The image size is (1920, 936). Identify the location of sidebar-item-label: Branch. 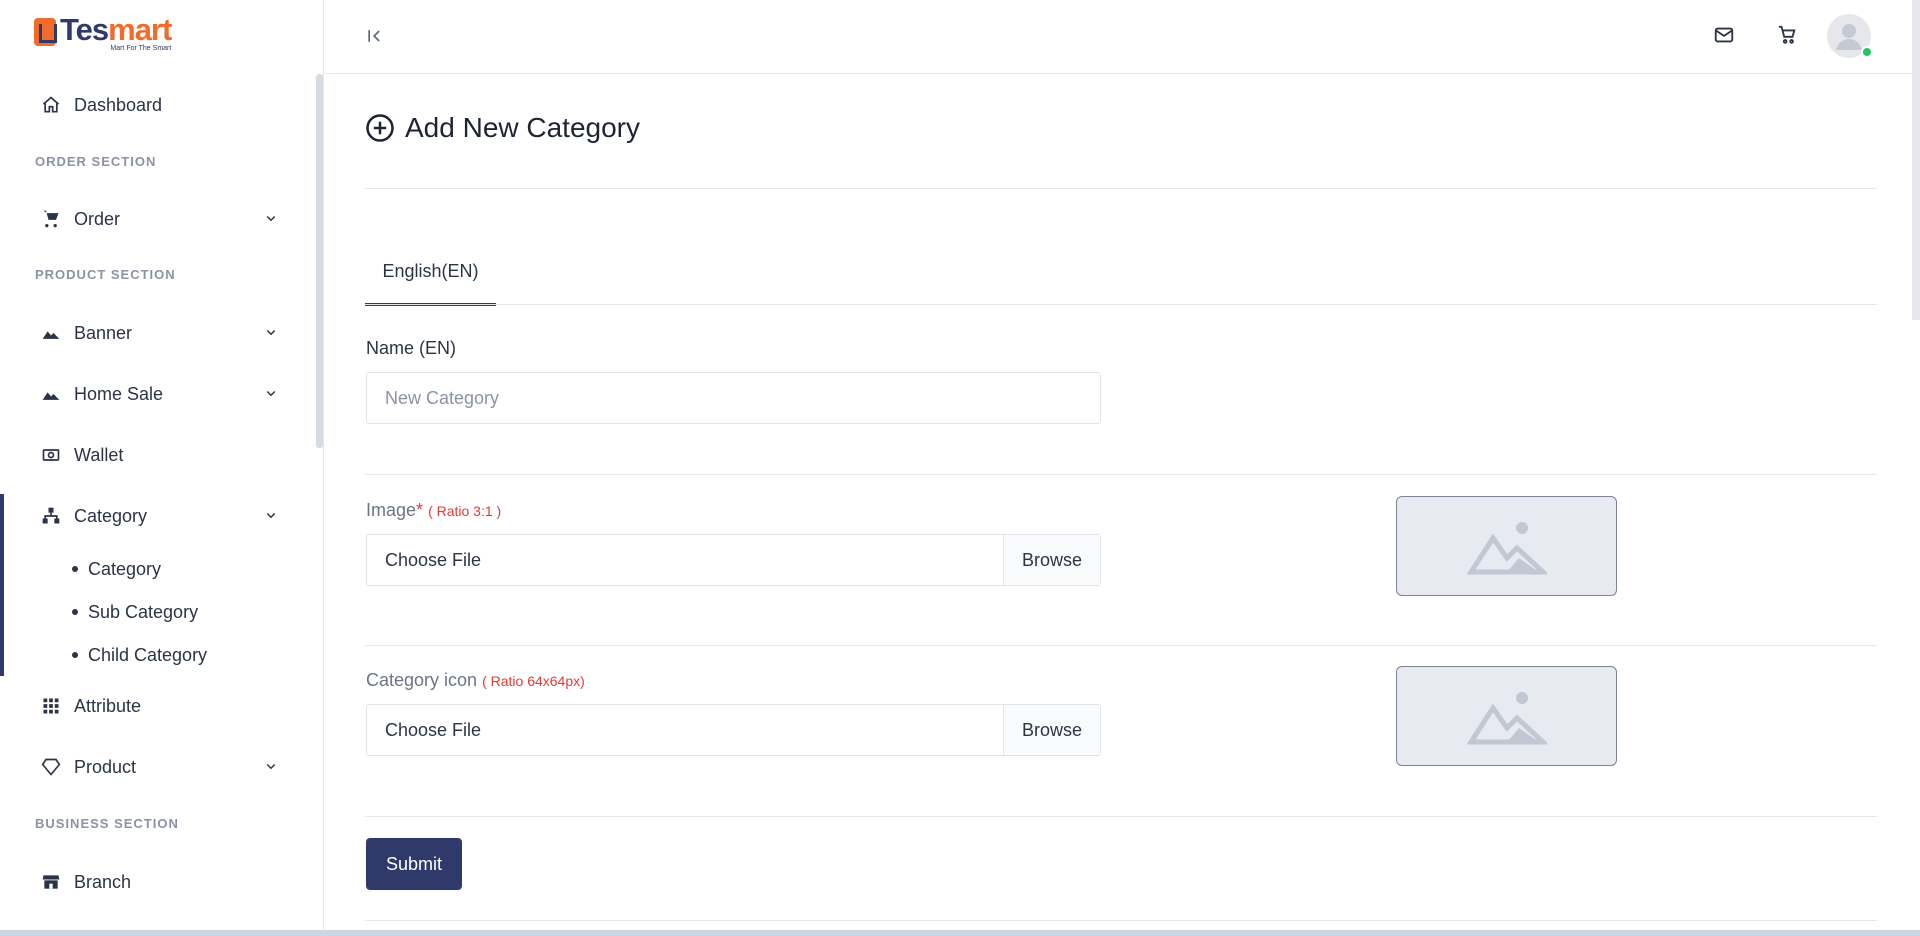
(103, 881).